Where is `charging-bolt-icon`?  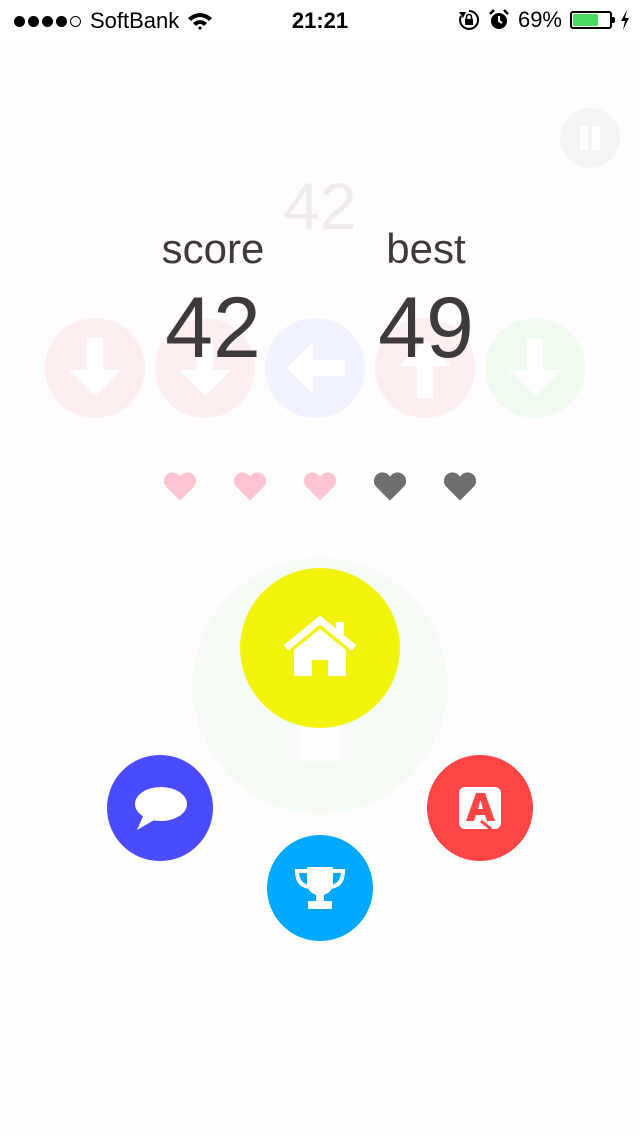 charging-bolt-icon is located at coordinates (625, 20).